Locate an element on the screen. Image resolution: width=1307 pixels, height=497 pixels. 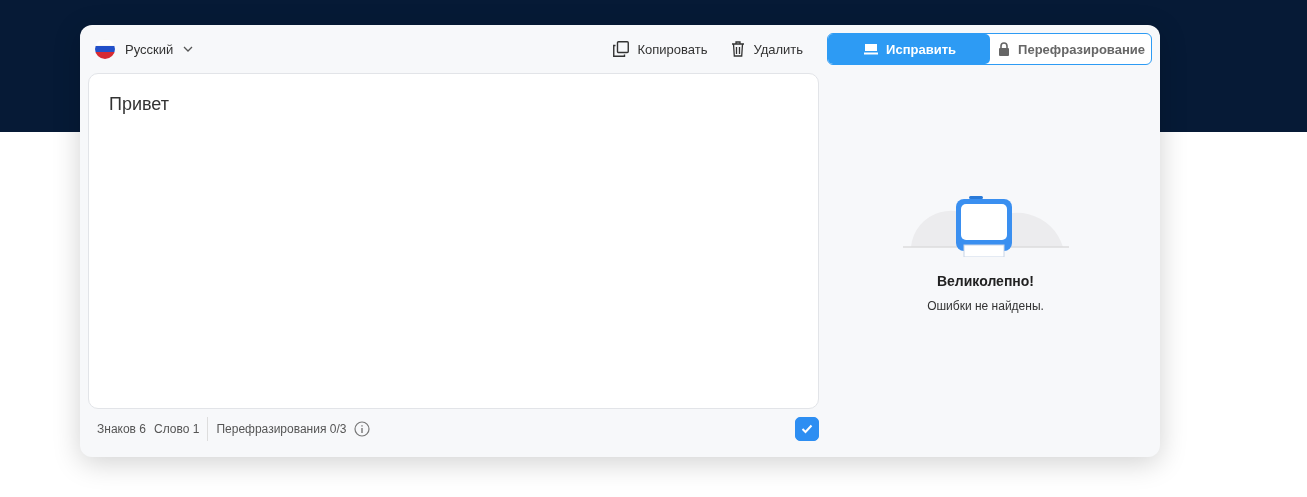
character-count: Знаков 6 is located at coordinates (121, 429).